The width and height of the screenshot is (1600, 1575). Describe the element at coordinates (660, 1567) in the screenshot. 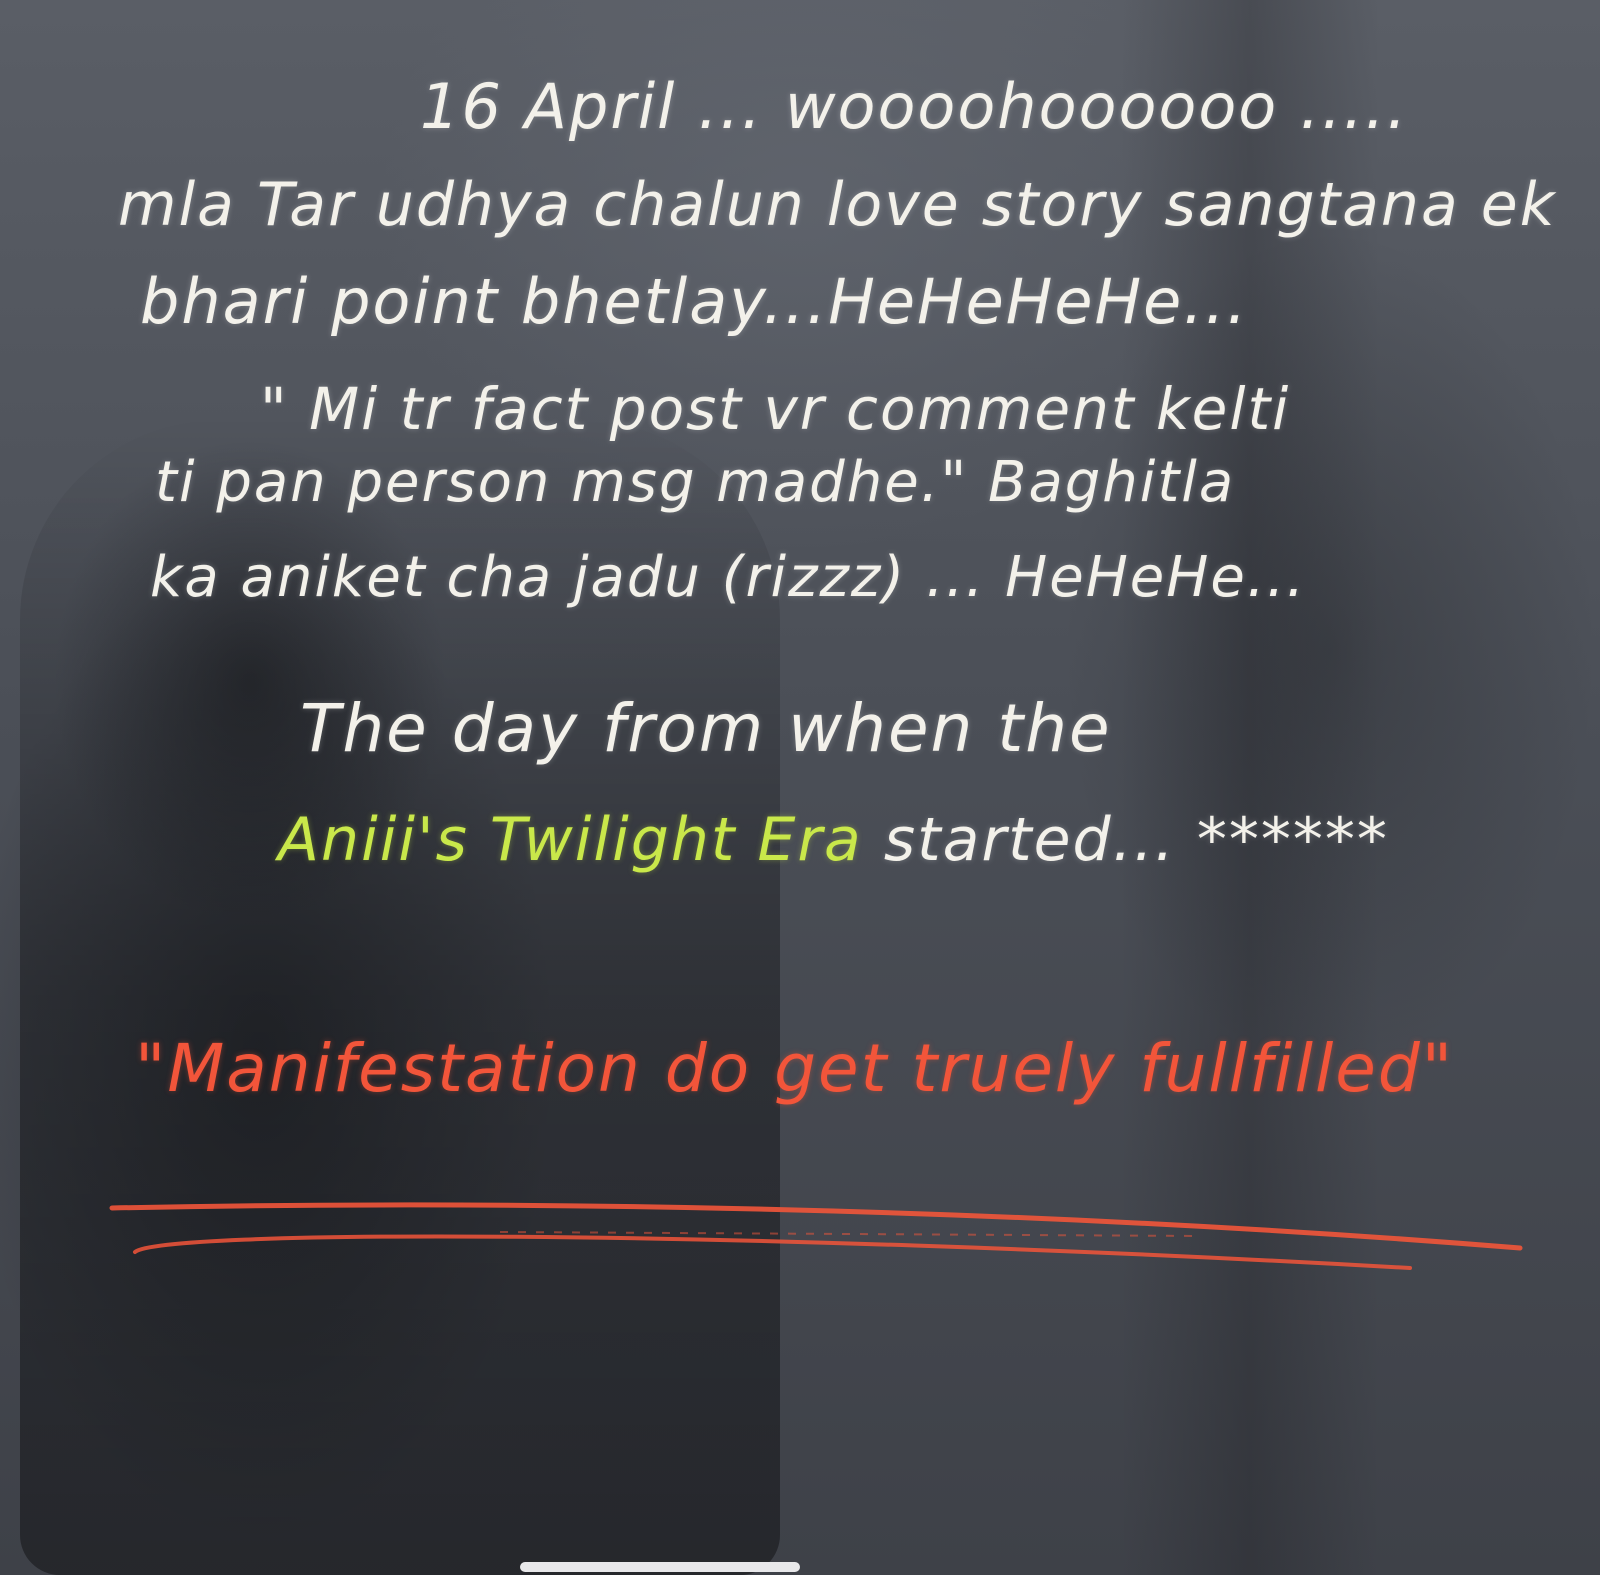

I see `home-indicator-bar` at that location.